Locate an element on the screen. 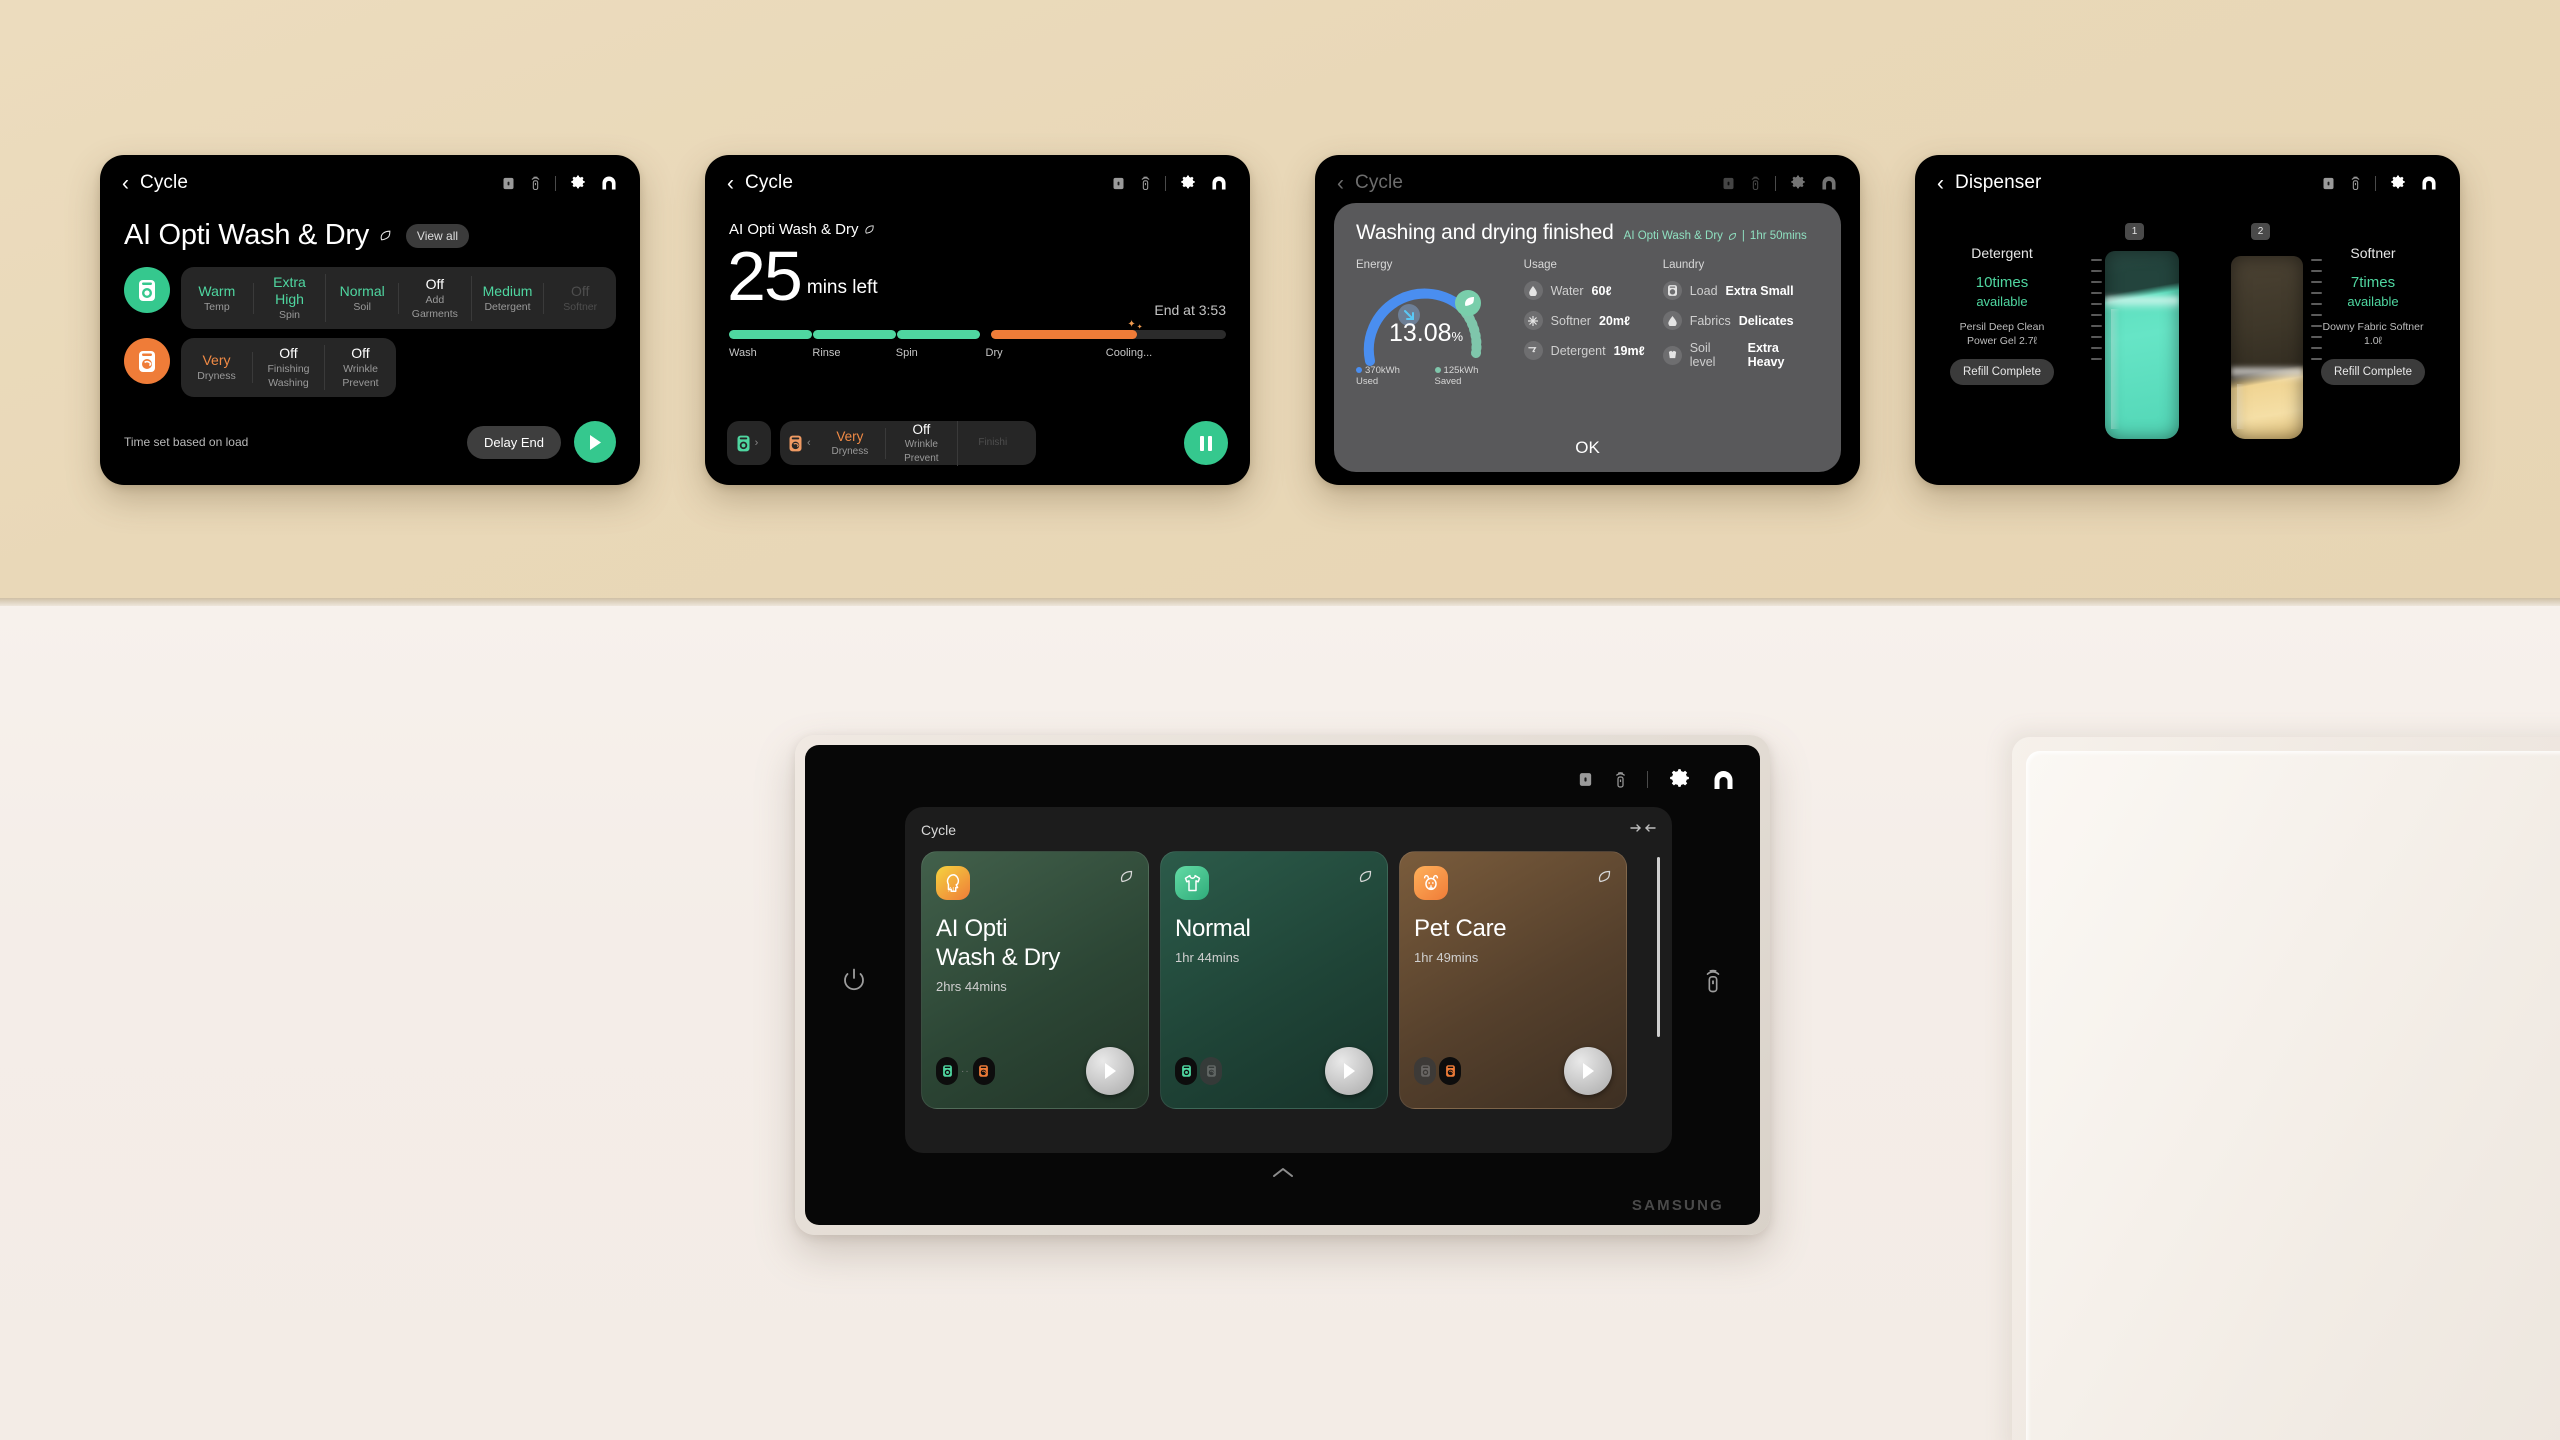  ok-button: OK is located at coordinates (1587, 448).